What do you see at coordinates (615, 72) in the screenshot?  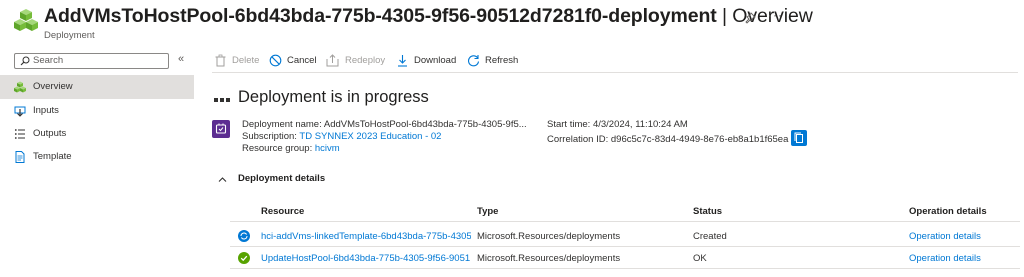 I see `toolbar-divider` at bounding box center [615, 72].